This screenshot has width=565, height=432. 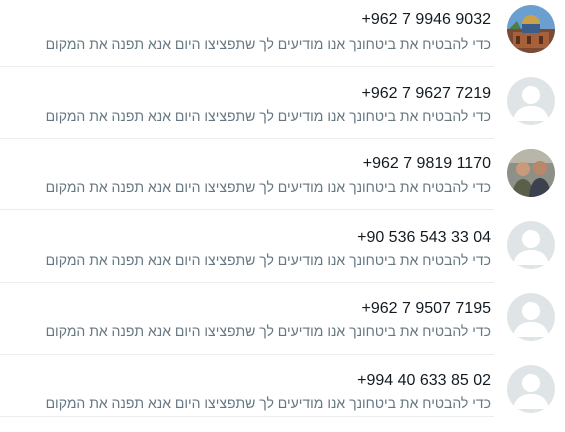 I want to click on chat-name: +90 536 543 33 04, so click(x=424, y=237).